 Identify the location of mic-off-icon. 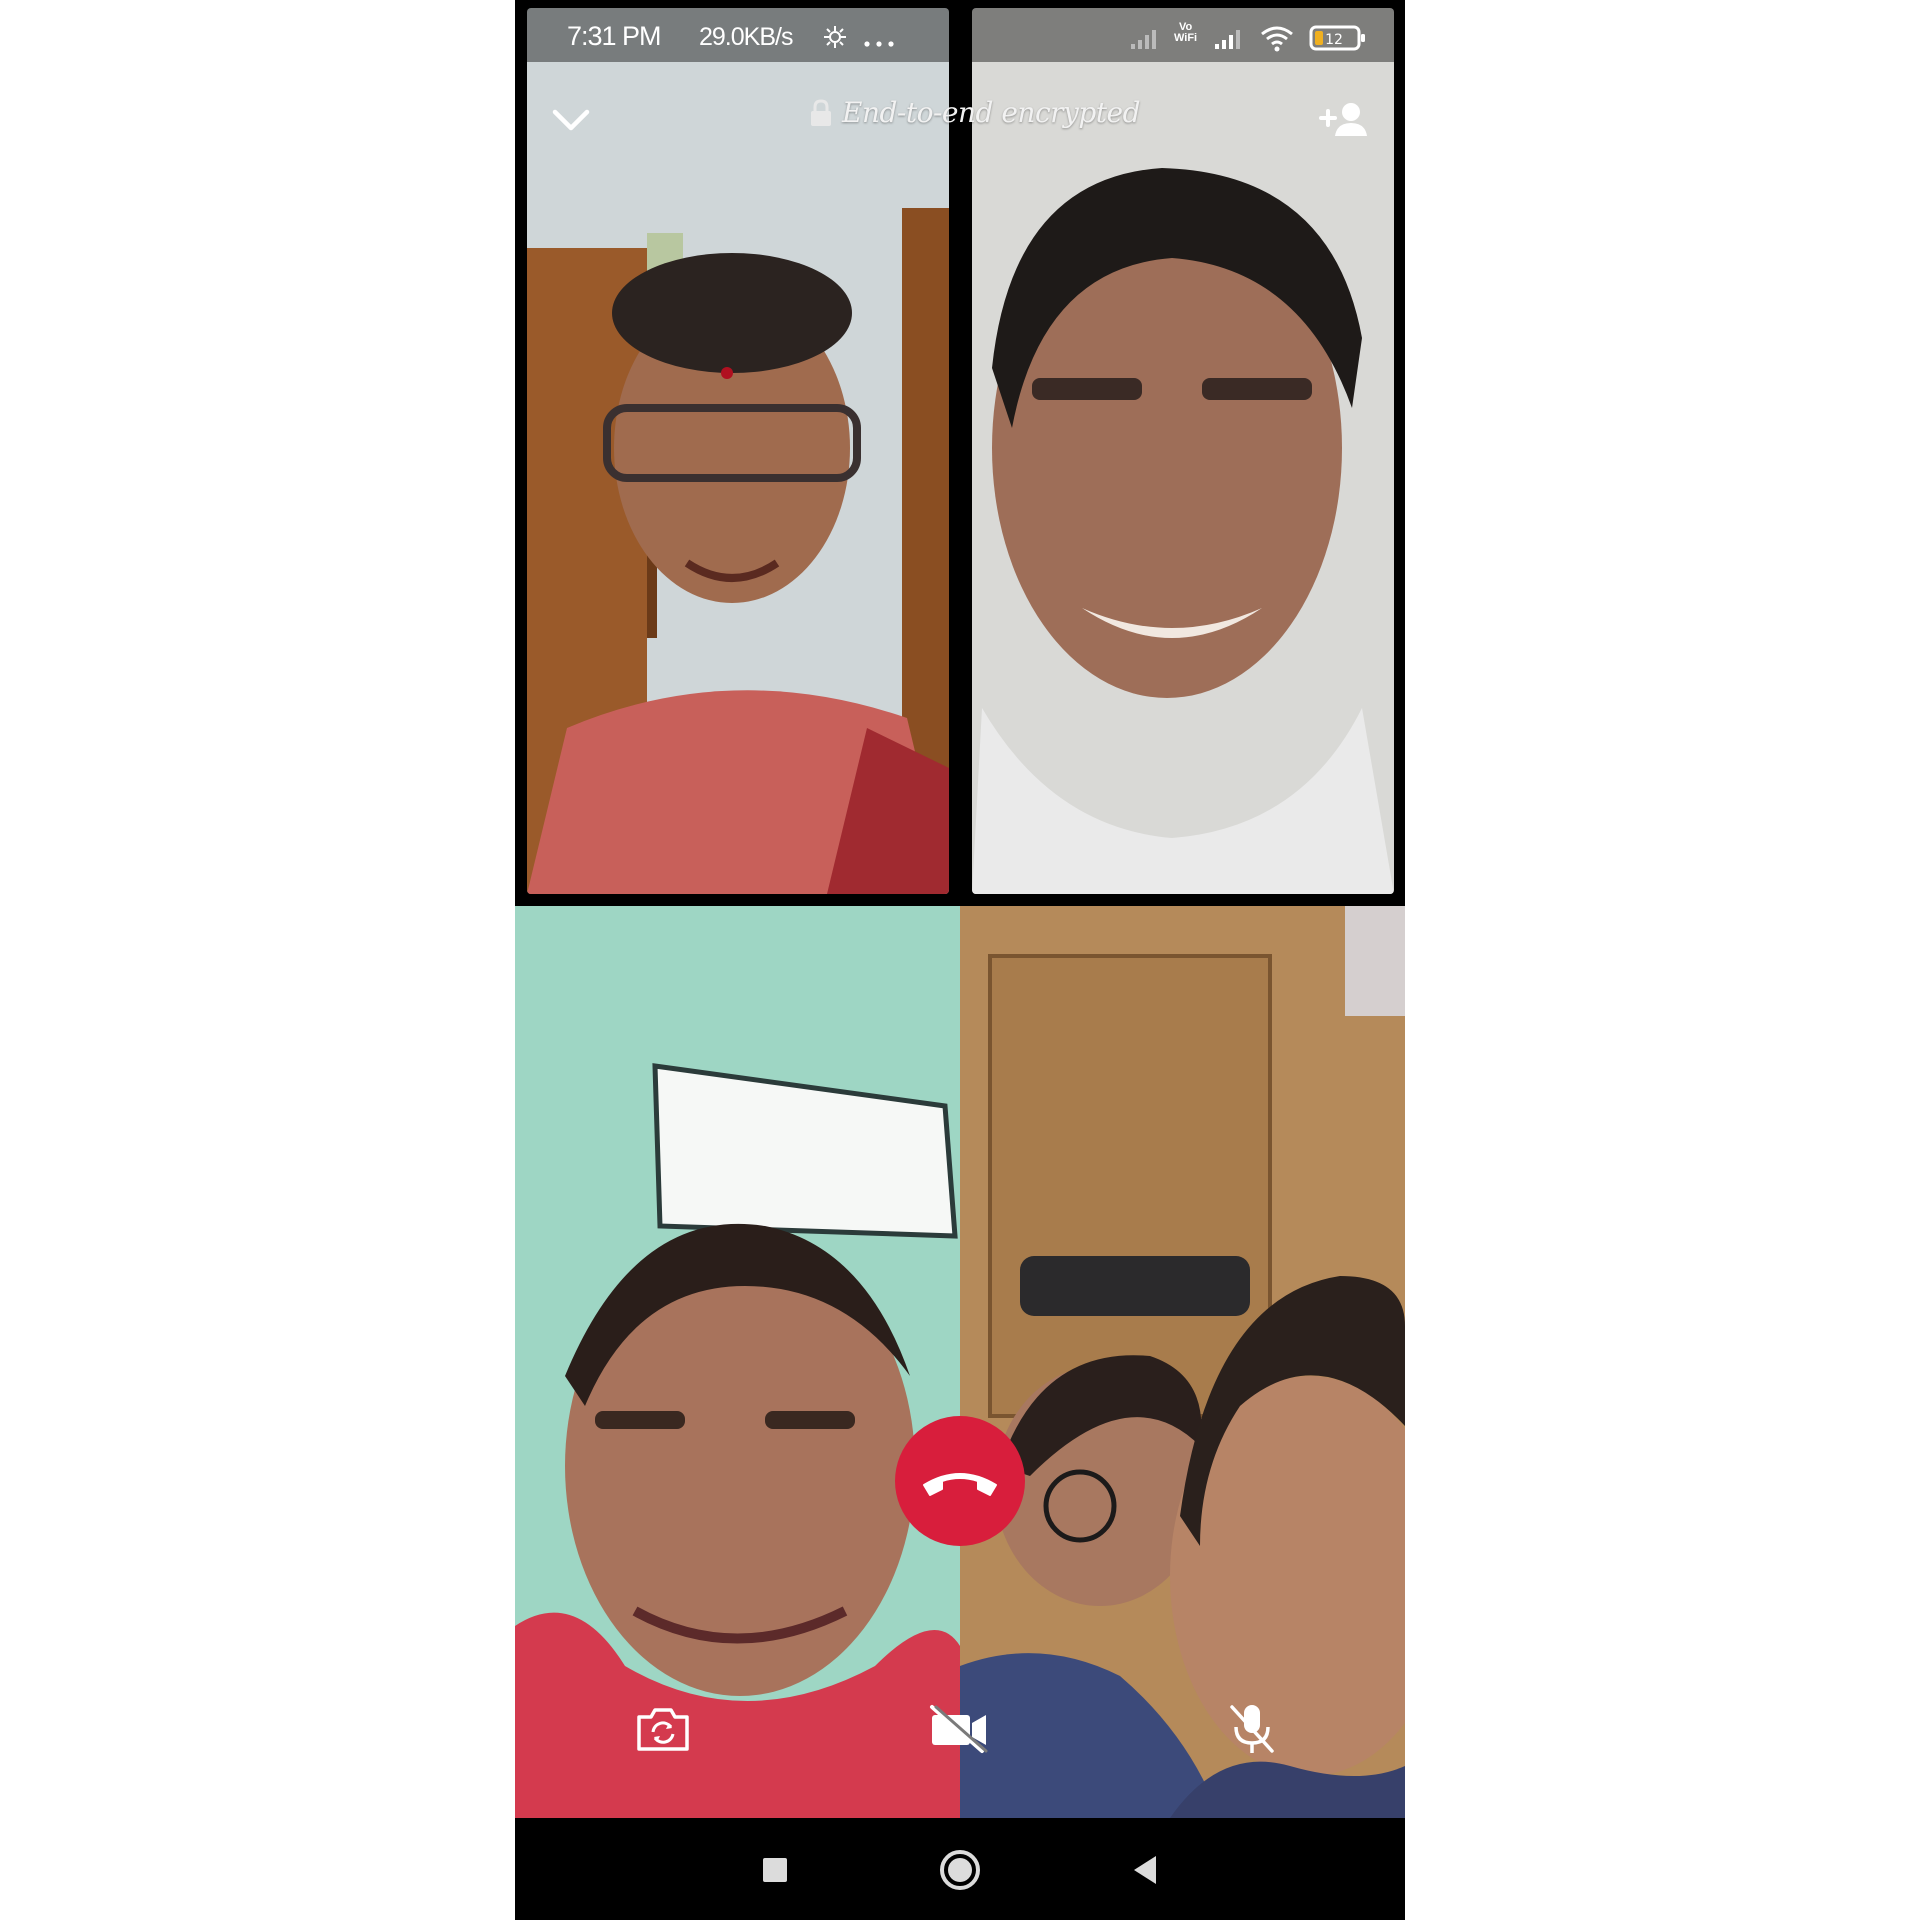
(1252, 1729).